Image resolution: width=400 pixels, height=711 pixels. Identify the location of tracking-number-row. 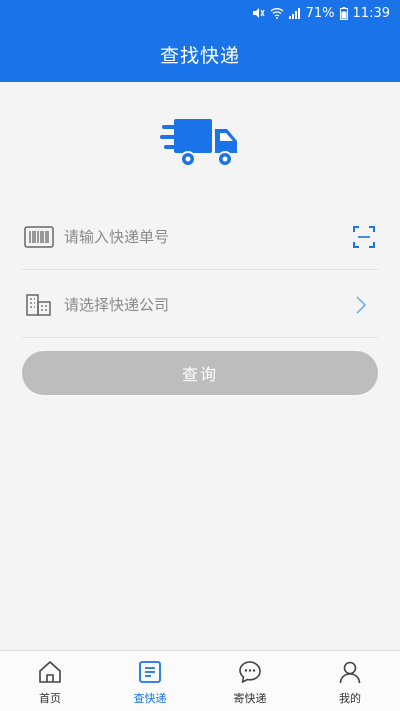
(200, 237).